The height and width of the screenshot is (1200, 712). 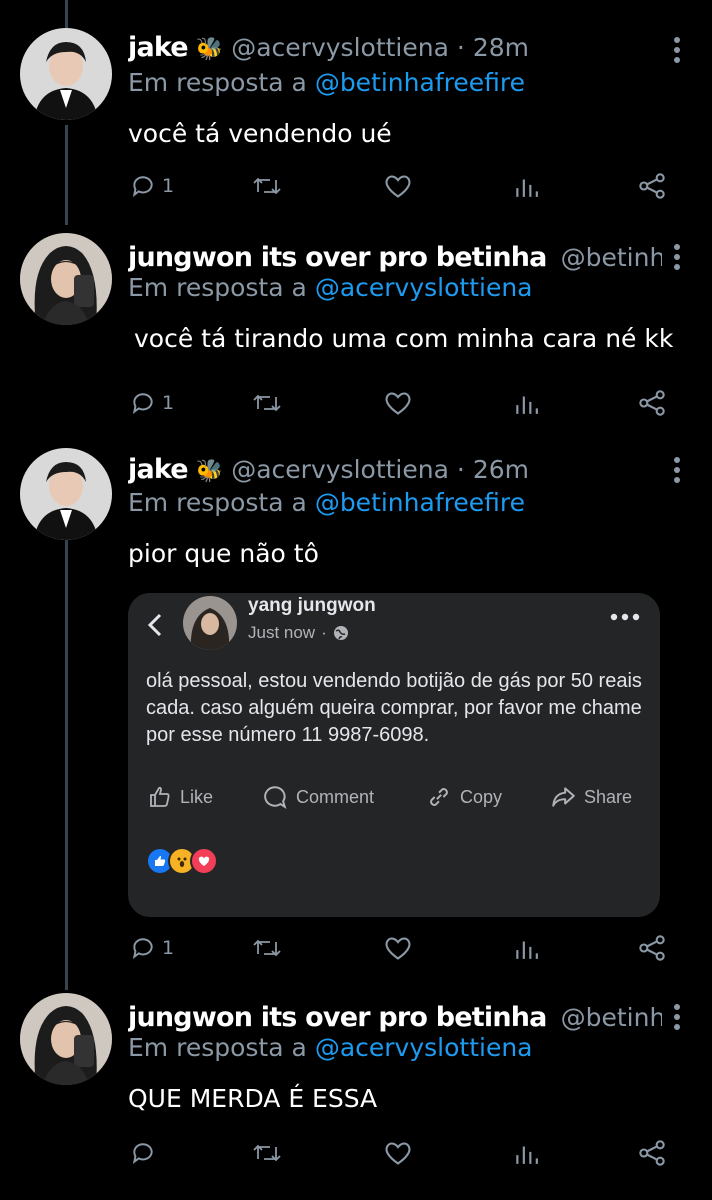 What do you see at coordinates (404, 338) in the screenshot?
I see `tweet-text: você tá tirando uma com minha cara né kk` at bounding box center [404, 338].